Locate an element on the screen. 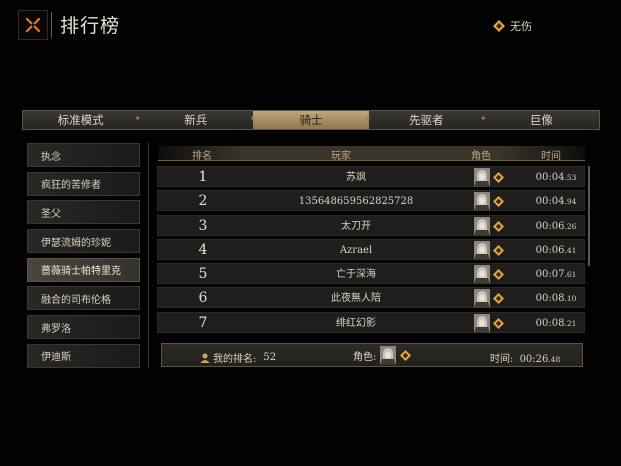 The width and height of the screenshot is (621, 466). rank-cell: 4 is located at coordinates (203, 249).